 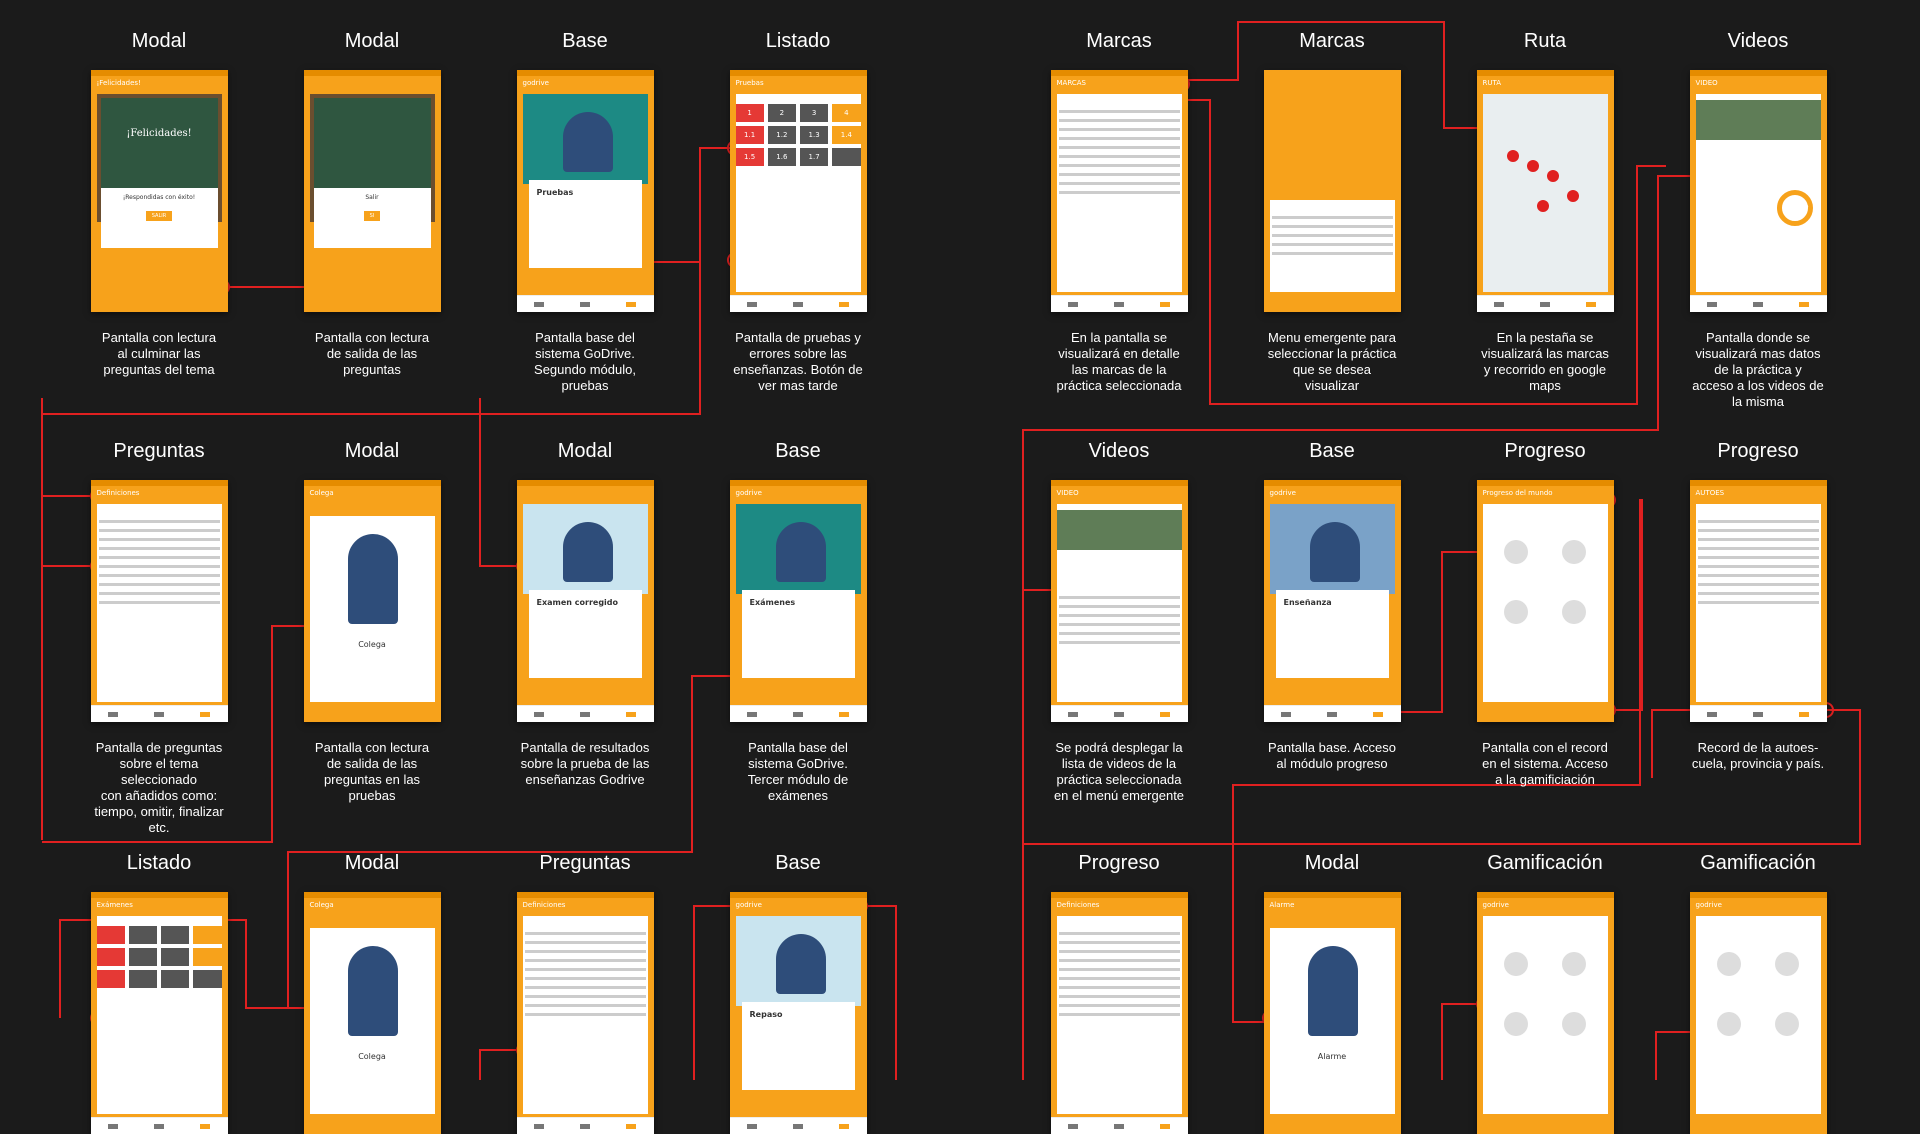 I want to click on screen-title: Marcas, so click(x=1119, y=41).